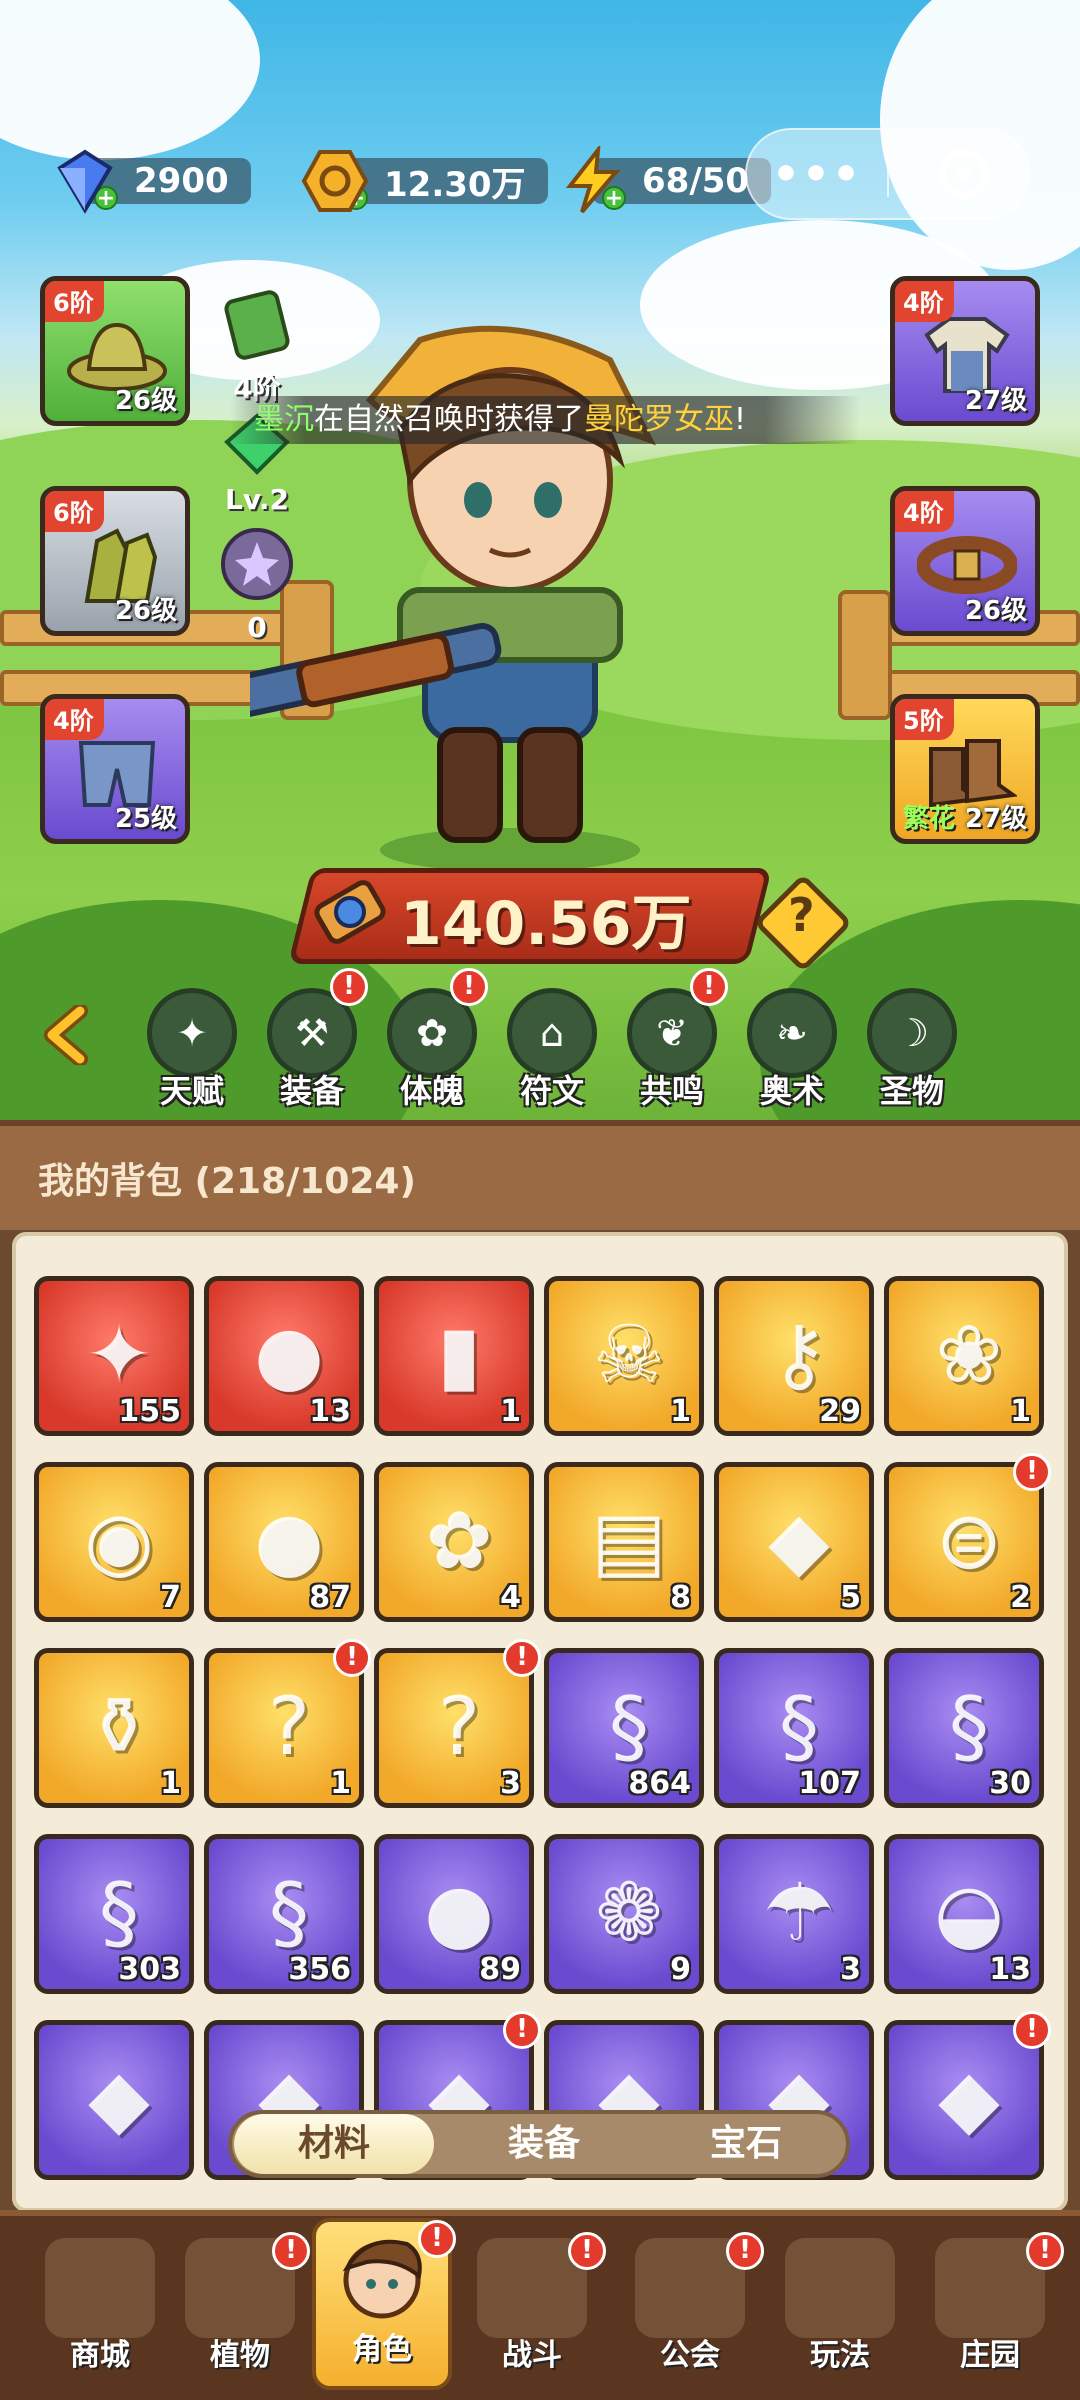 This screenshot has width=1080, height=2400. Describe the element at coordinates (100, 2288) in the screenshot. I see `shop-icon` at that location.